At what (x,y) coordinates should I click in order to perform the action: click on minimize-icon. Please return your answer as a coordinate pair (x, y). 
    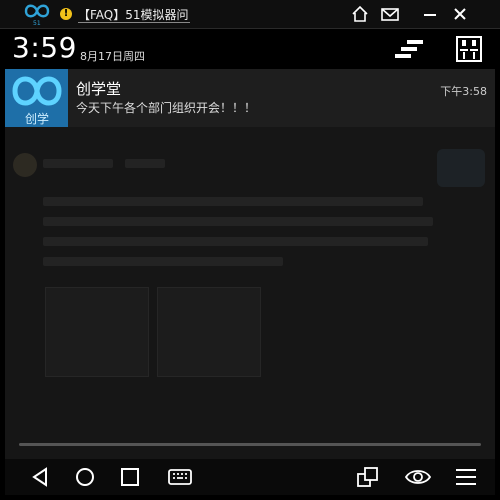
    Looking at the image, I should click on (430, 15).